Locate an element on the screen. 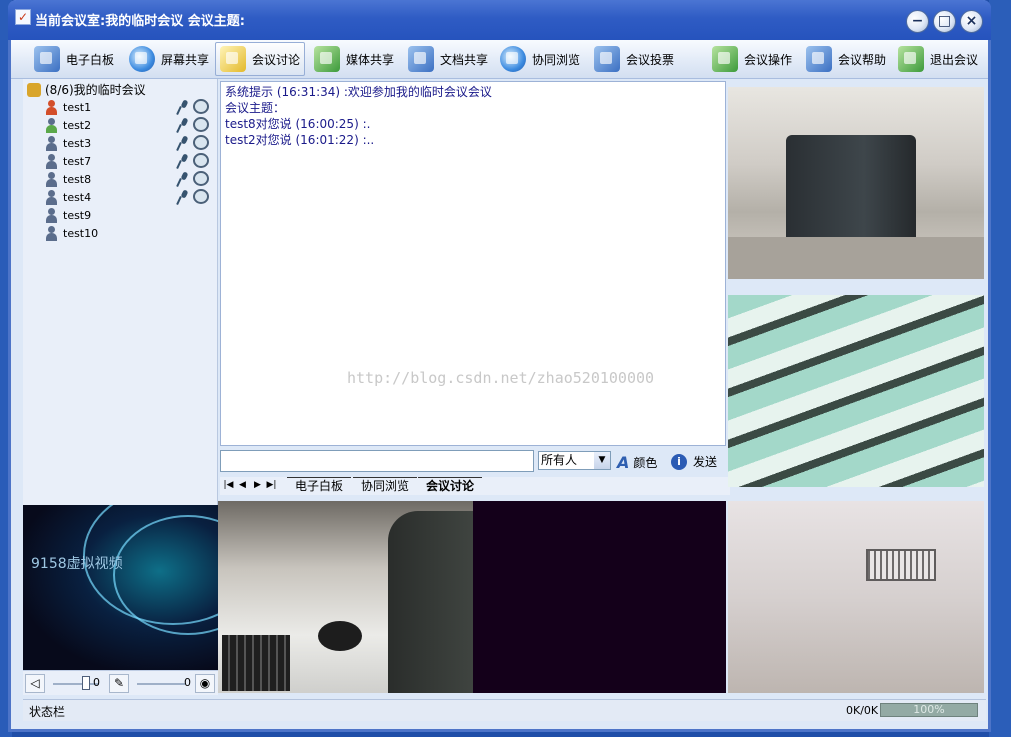  toolbar-discussion: 会议讨论 is located at coordinates (260, 59).